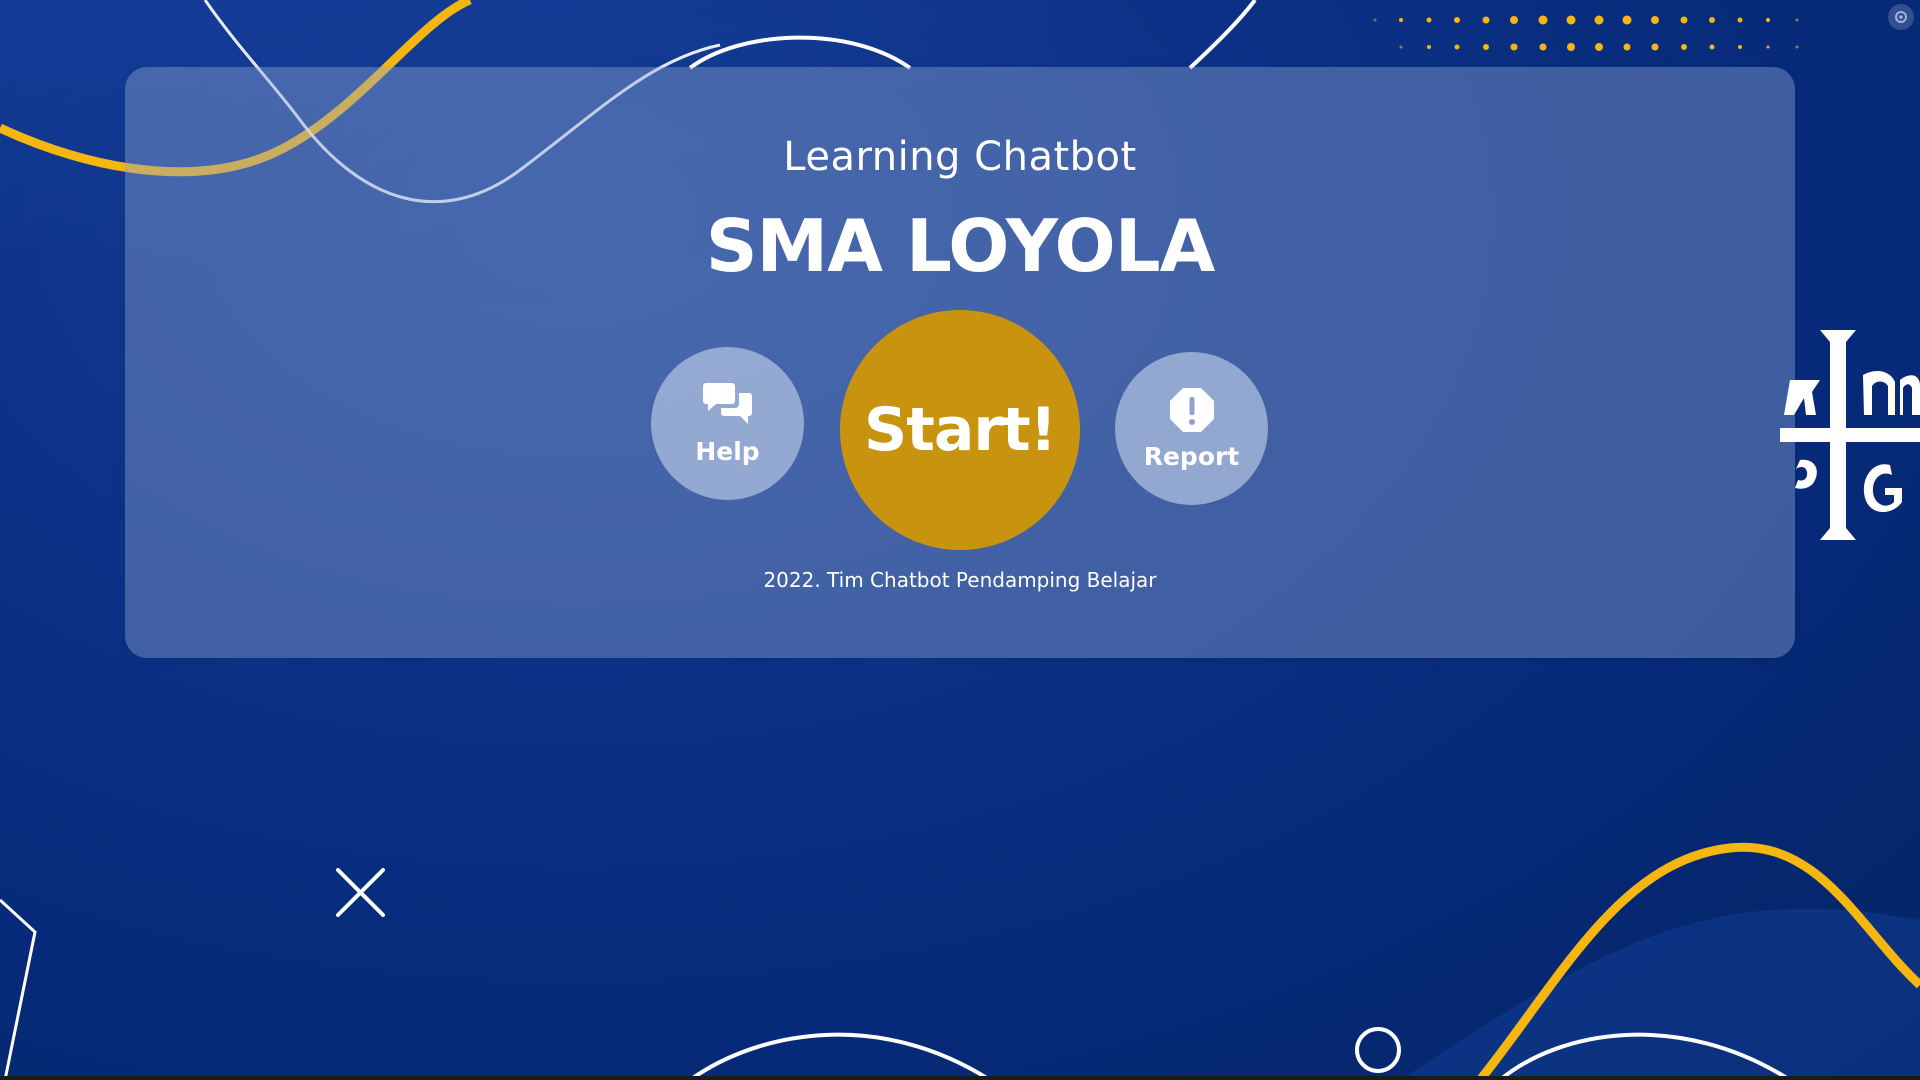 The width and height of the screenshot is (1920, 1080). I want to click on settings-icon, so click(1901, 17).